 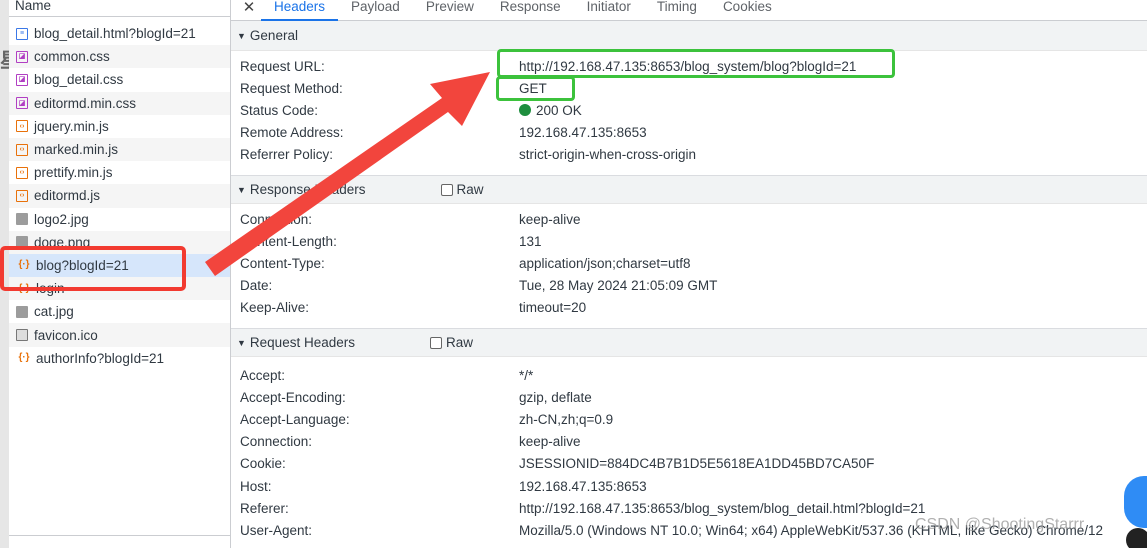 I want to click on header-value: zh-CN,zh;q=0.9, so click(x=566, y=419).